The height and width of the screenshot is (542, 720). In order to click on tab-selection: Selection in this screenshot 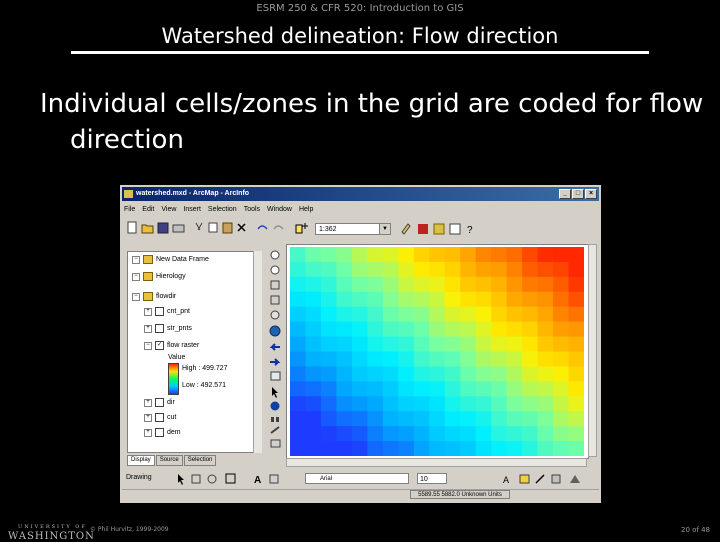, I will do `click(200, 460)`.